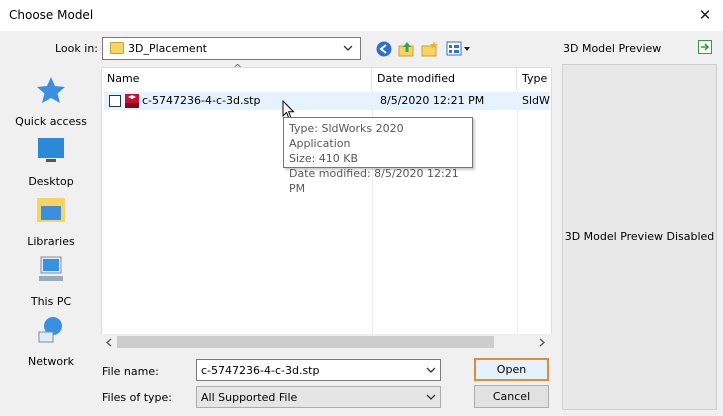  Describe the element at coordinates (51, 268) in the screenshot. I see `computer-icon` at that location.